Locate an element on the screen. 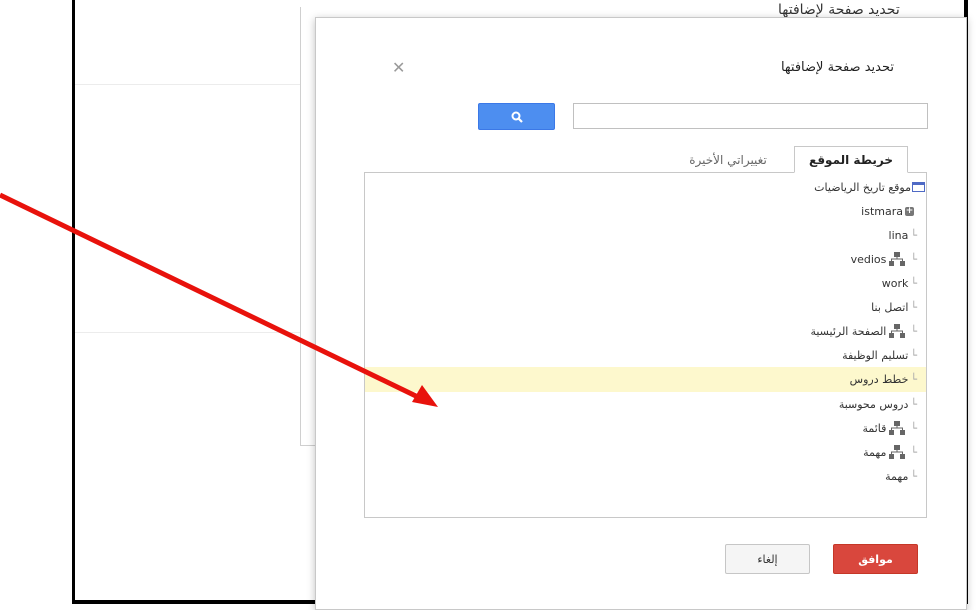 This screenshot has width=976, height=610. tree-item: └ الصفحة الرئيسية is located at coordinates (645, 331).